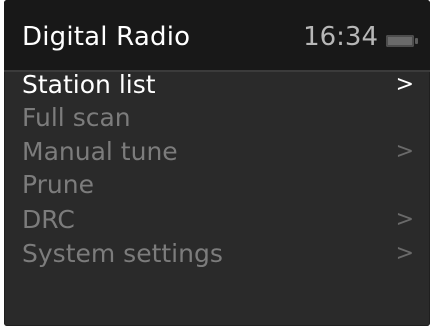 This screenshot has height=328, width=434. What do you see at coordinates (122, 253) in the screenshot?
I see `menu-item-label: System settings` at bounding box center [122, 253].